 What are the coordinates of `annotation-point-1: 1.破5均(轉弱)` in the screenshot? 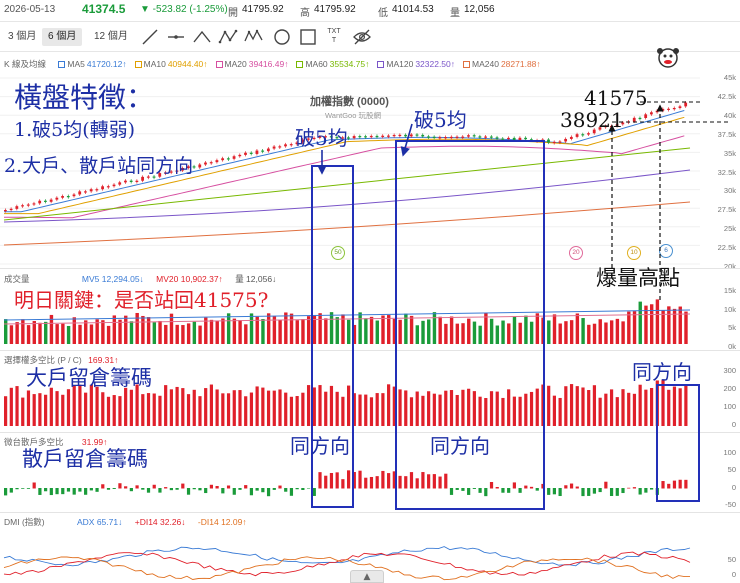 It's located at (75, 130).